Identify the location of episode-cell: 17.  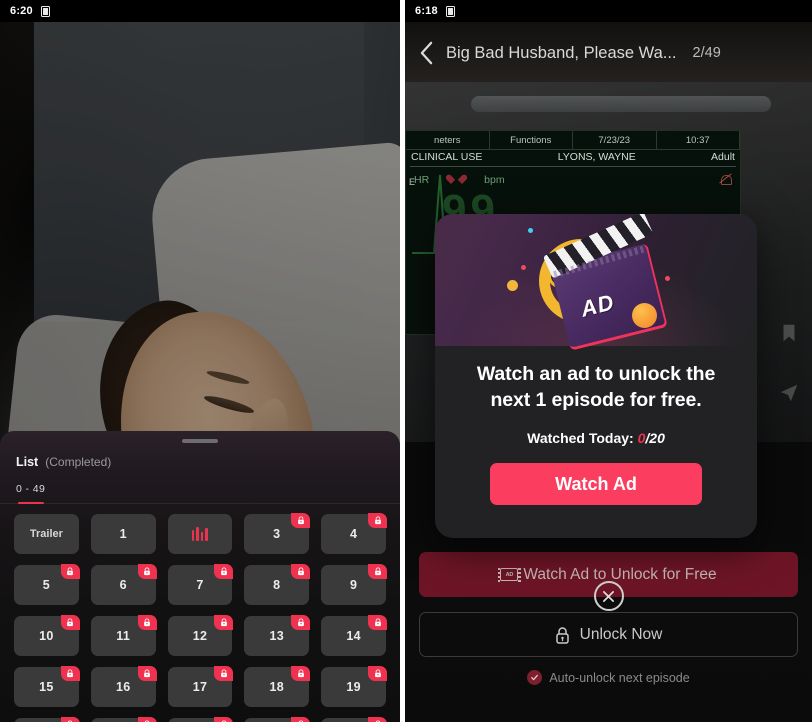
(200, 686).